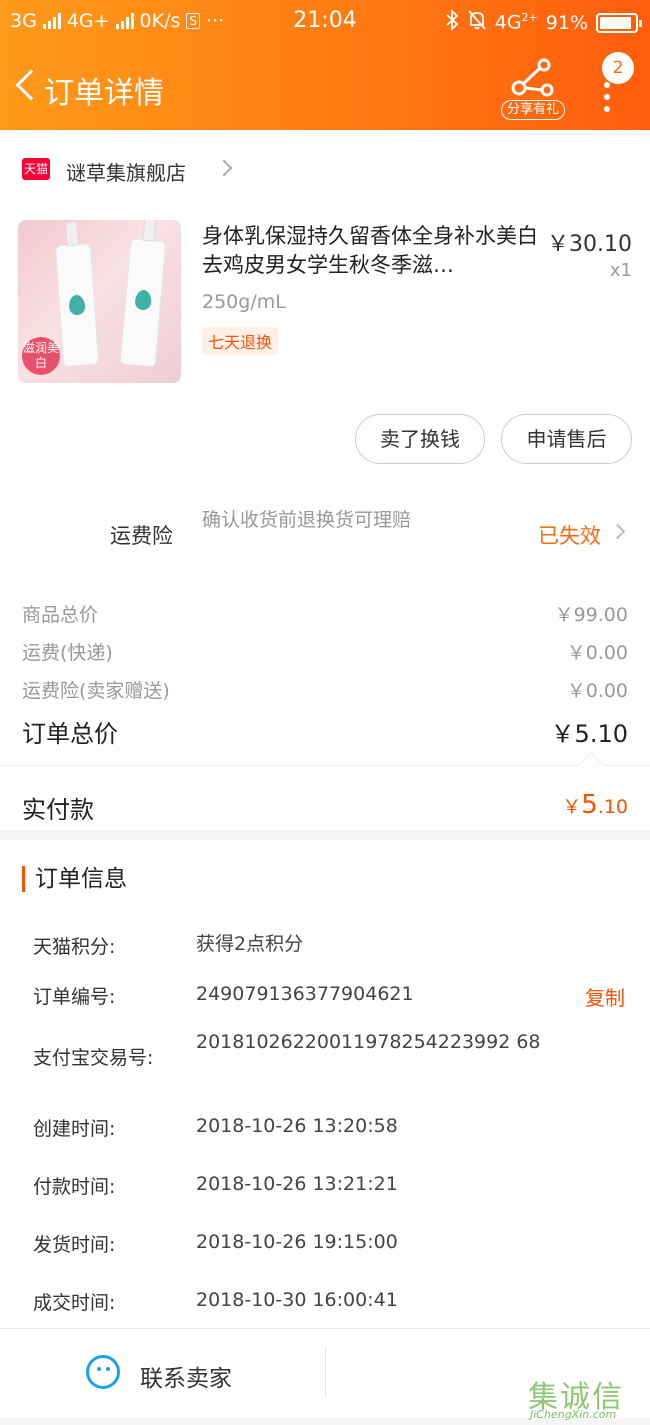 This screenshot has height=1425, width=650. Describe the element at coordinates (325, 22) in the screenshot. I see `status-bar: 3G 4G+ 0K/s S ··· 21:04 4G2+ 91%` at that location.